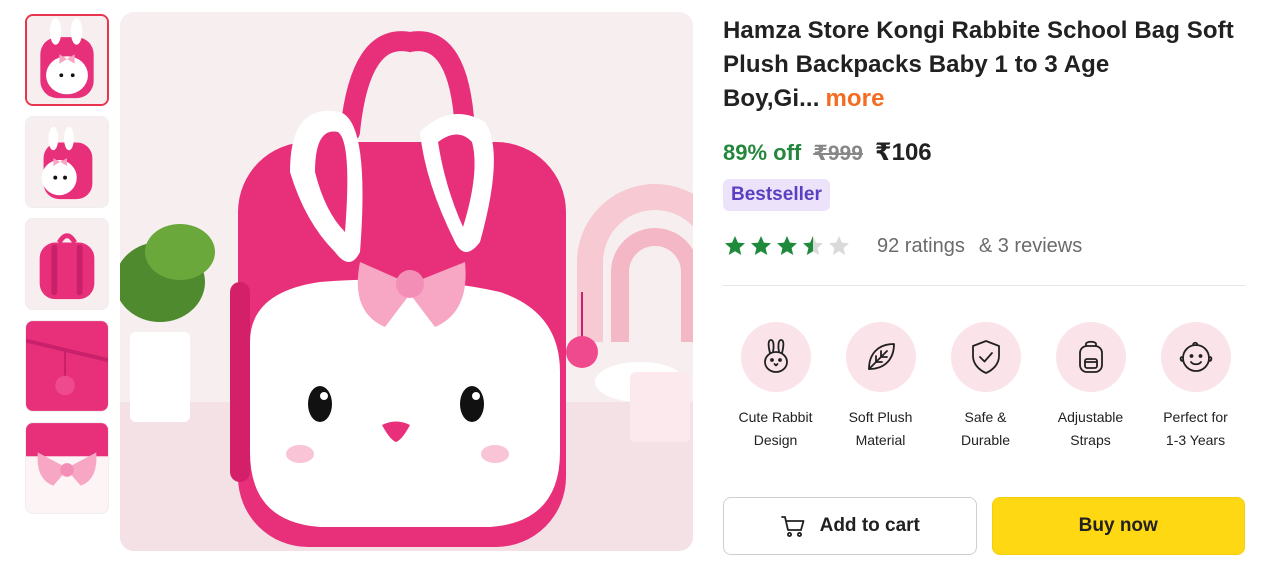 This screenshot has width=1280, height=566. I want to click on feature-cute-rabbit: Cute Rabbit Design, so click(775, 387).